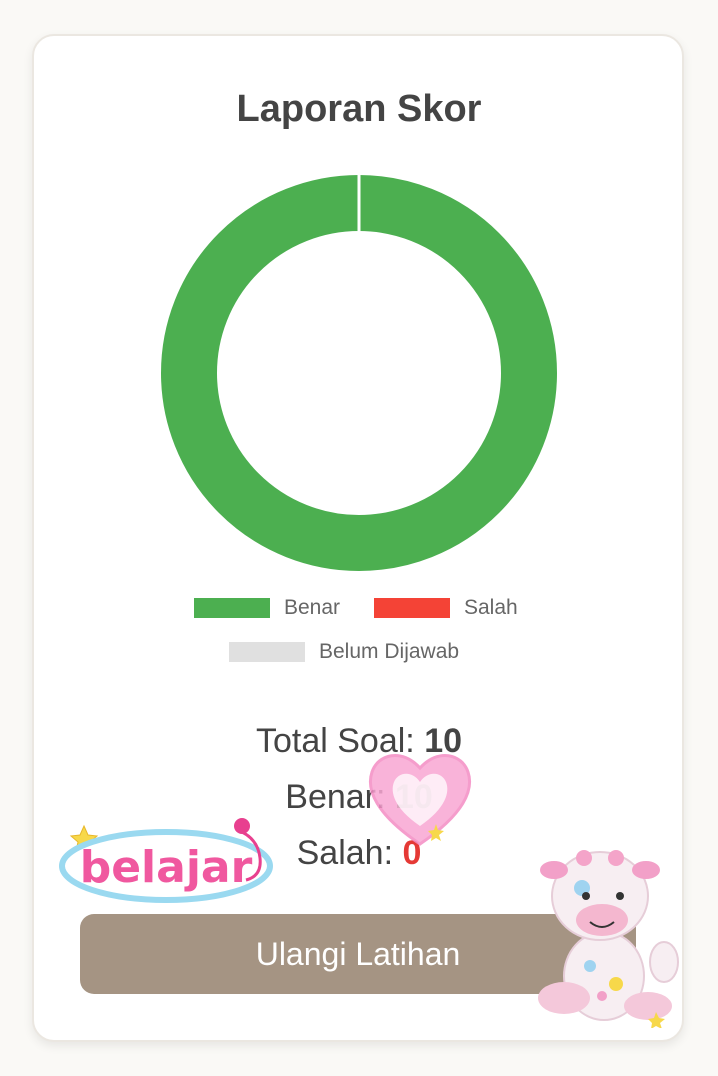 The image size is (718, 1076). I want to click on legend-item-belum-dijawab: Belum Dijawab, so click(344, 652).